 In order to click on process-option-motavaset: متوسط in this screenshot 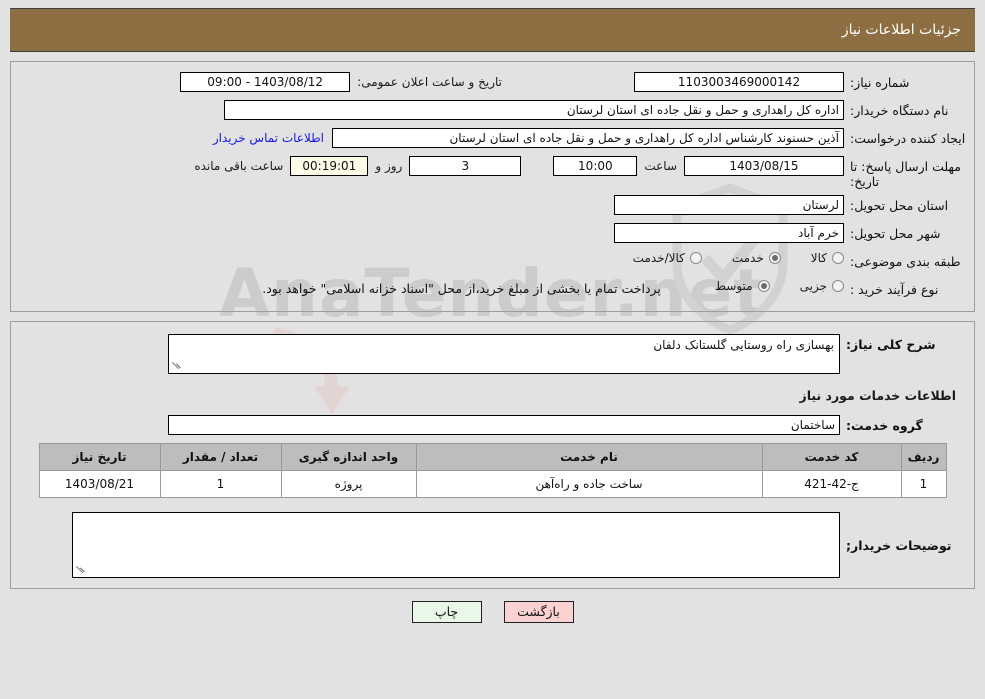, I will do `click(742, 286)`.